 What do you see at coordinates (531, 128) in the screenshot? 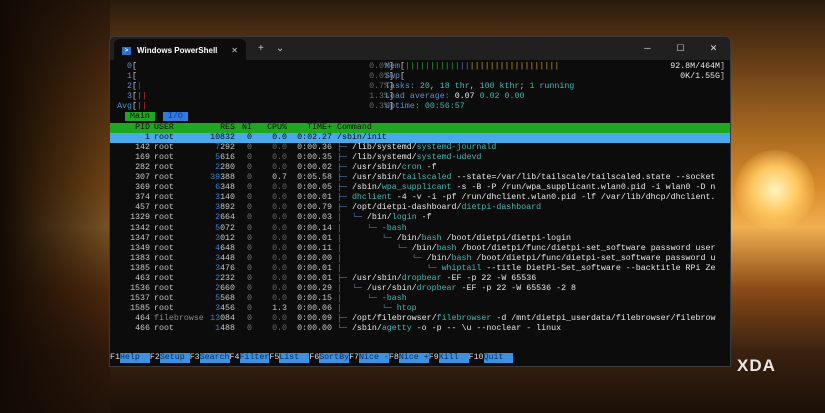
I see `col-command: Command` at bounding box center [531, 128].